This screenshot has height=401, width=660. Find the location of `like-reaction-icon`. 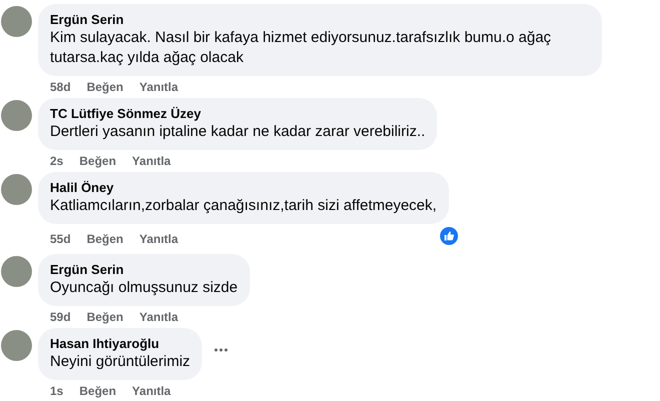

like-reaction-icon is located at coordinates (449, 236).